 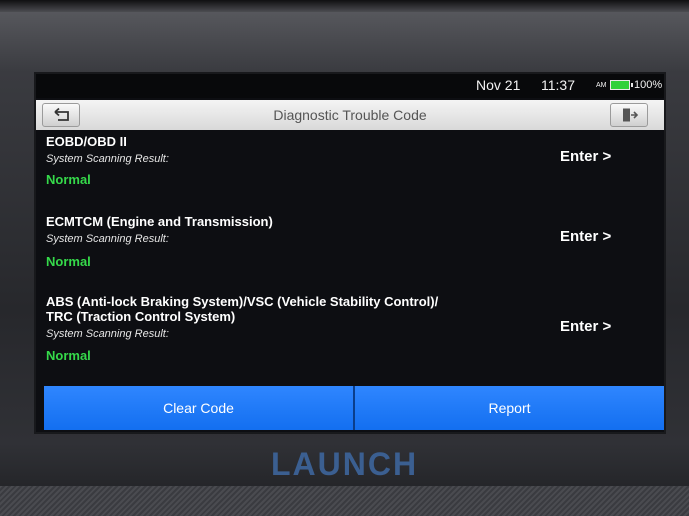 I want to click on status-ampm: AM, so click(x=601, y=85).